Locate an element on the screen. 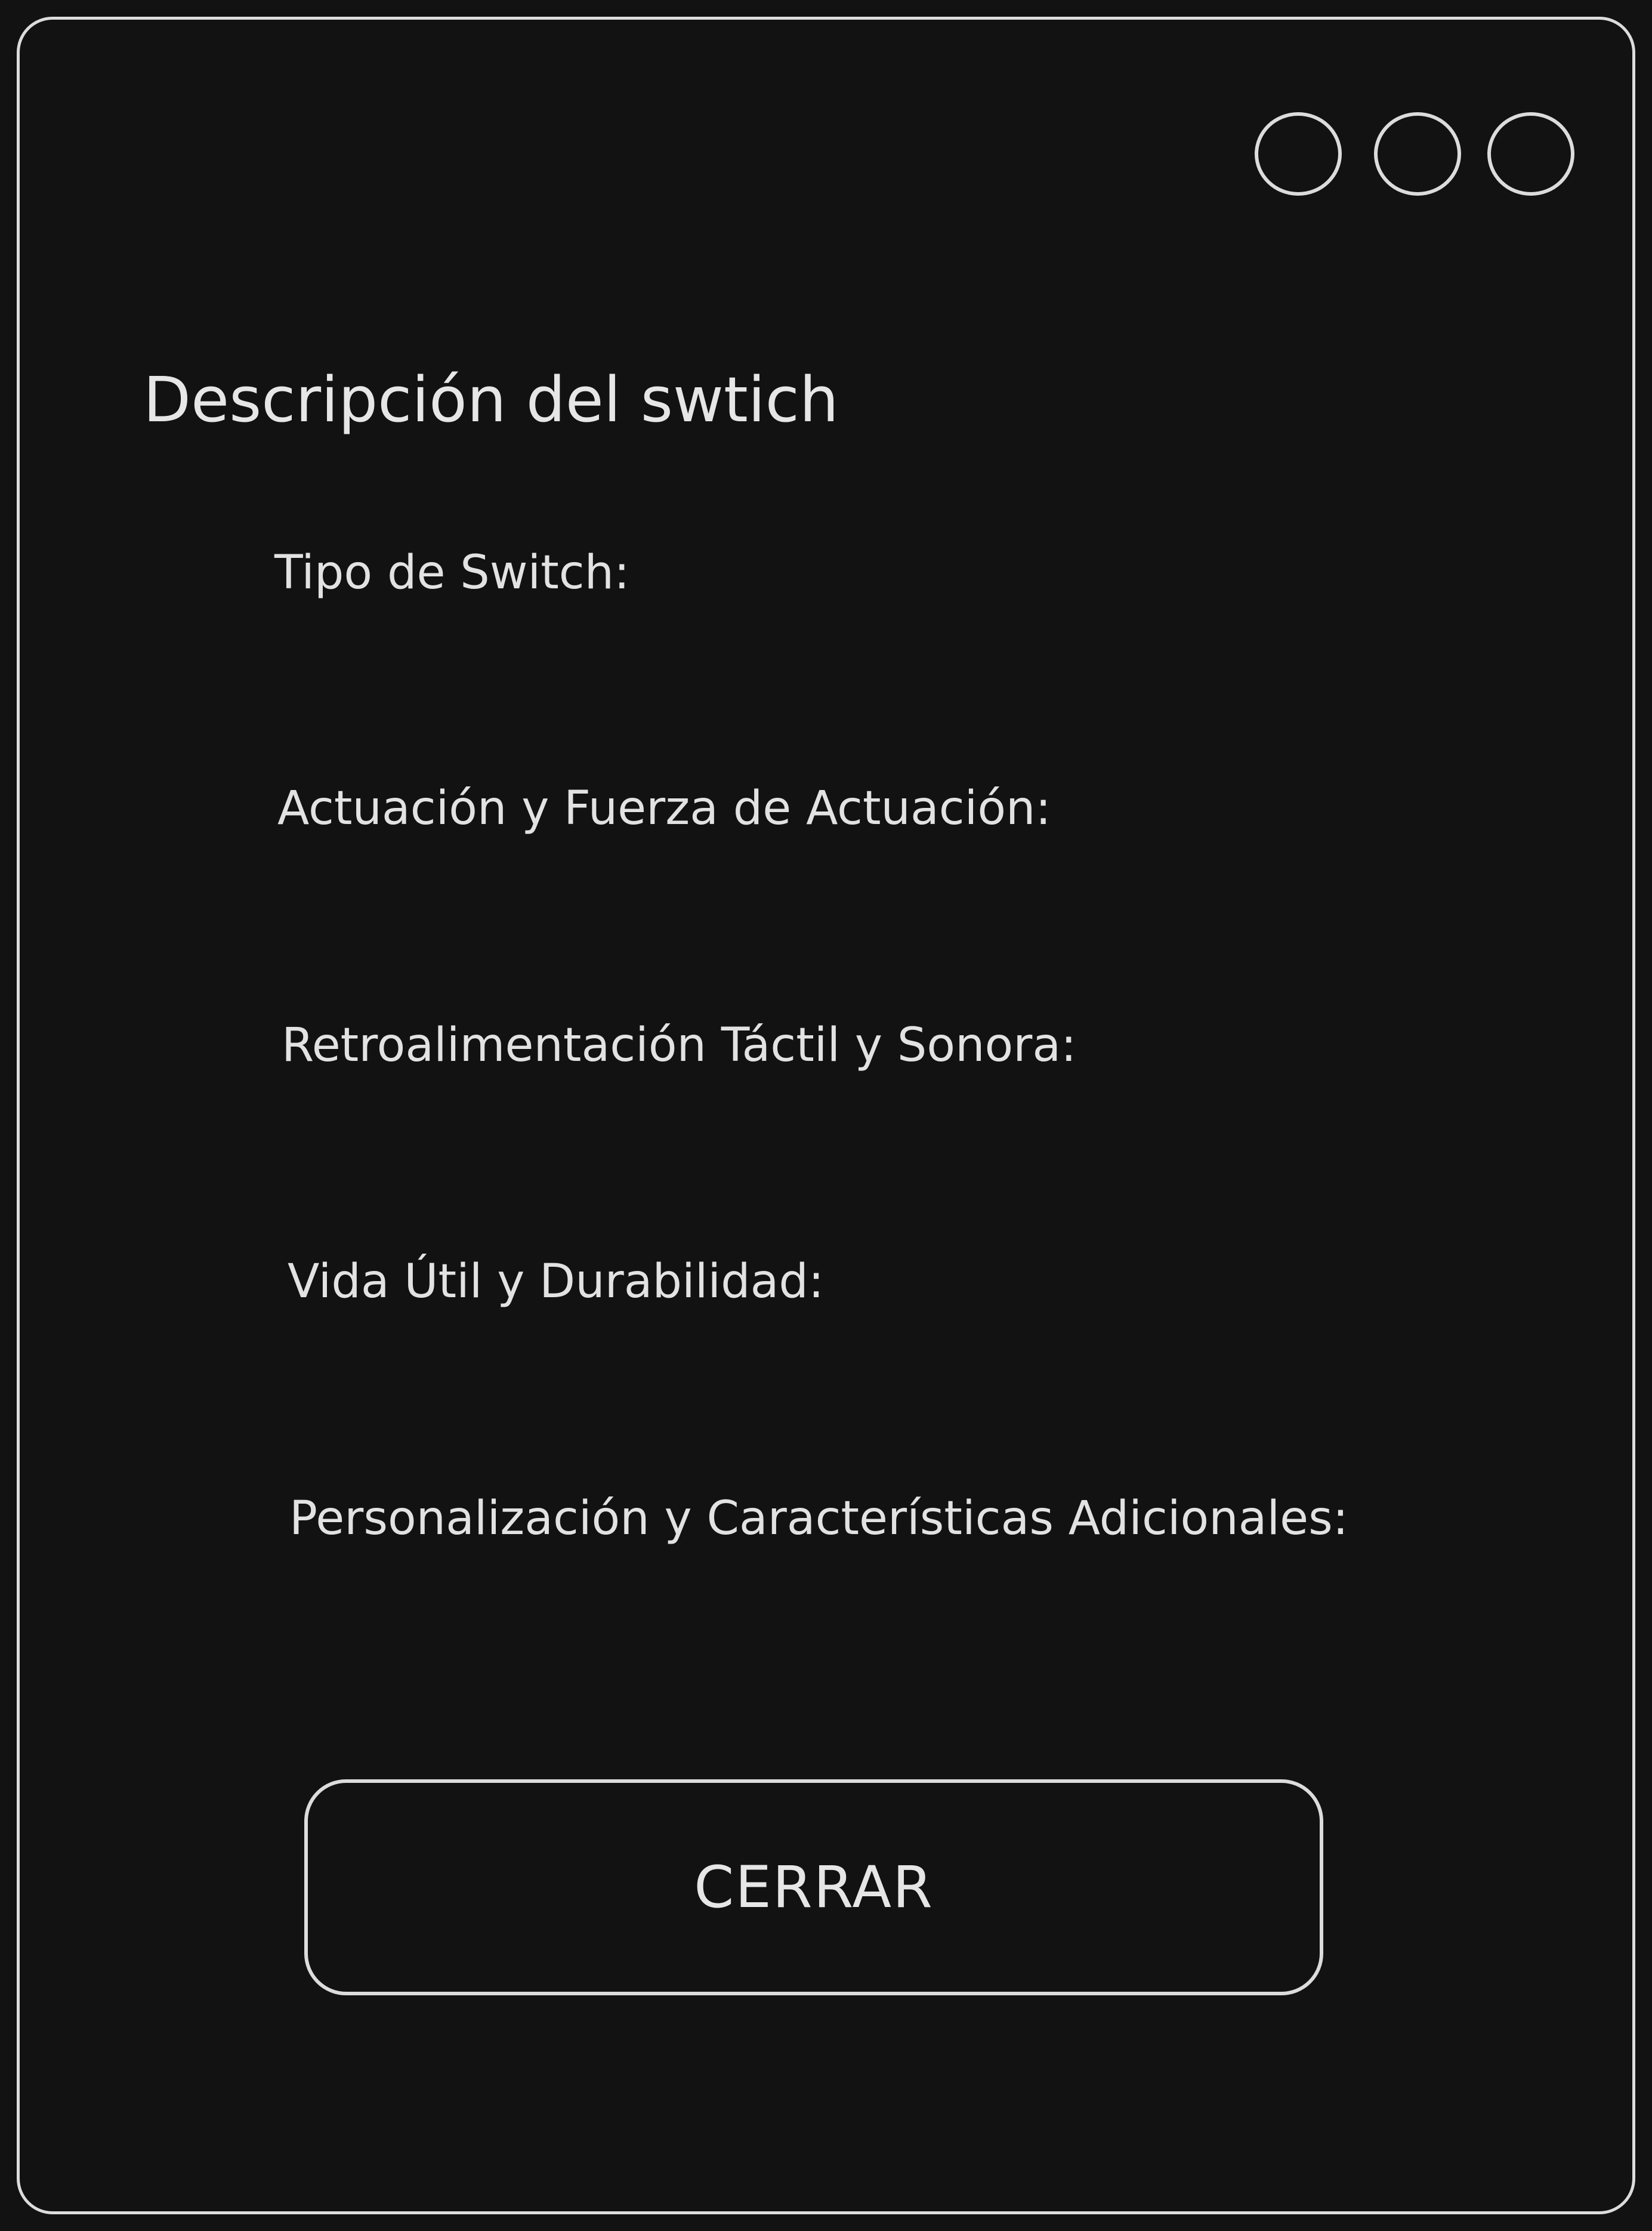 The image size is (1652, 2231). dialog-title: Descripción del swtich is located at coordinates (491, 399).